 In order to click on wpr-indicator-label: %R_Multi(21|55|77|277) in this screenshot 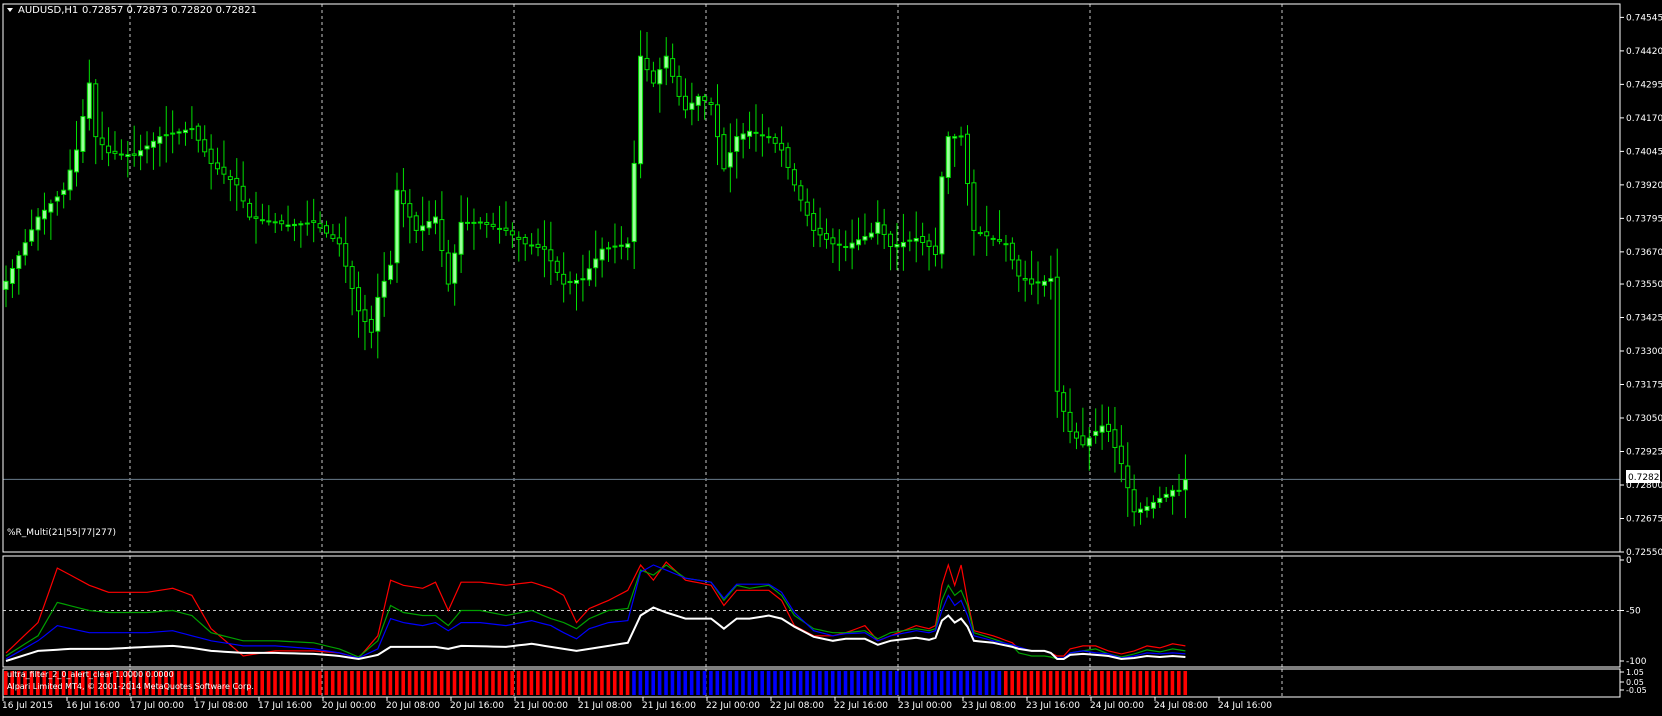, I will do `click(61, 533)`.